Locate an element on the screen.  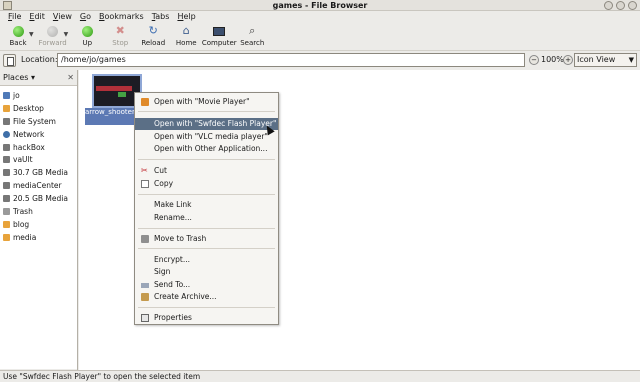
scissors-icon: ✂ is located at coordinates (144, 170).